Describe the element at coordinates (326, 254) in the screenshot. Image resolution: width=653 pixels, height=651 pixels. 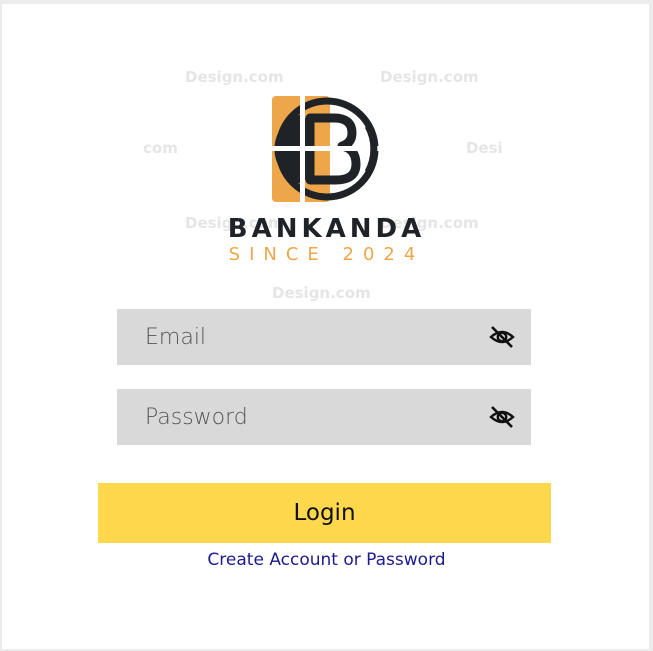
I see `brand-tagline: SINCE 2024` at that location.